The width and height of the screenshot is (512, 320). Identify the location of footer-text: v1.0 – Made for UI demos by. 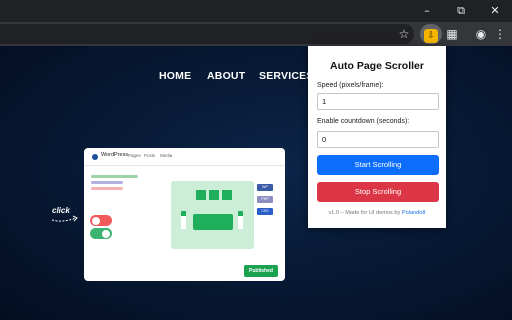
(365, 213).